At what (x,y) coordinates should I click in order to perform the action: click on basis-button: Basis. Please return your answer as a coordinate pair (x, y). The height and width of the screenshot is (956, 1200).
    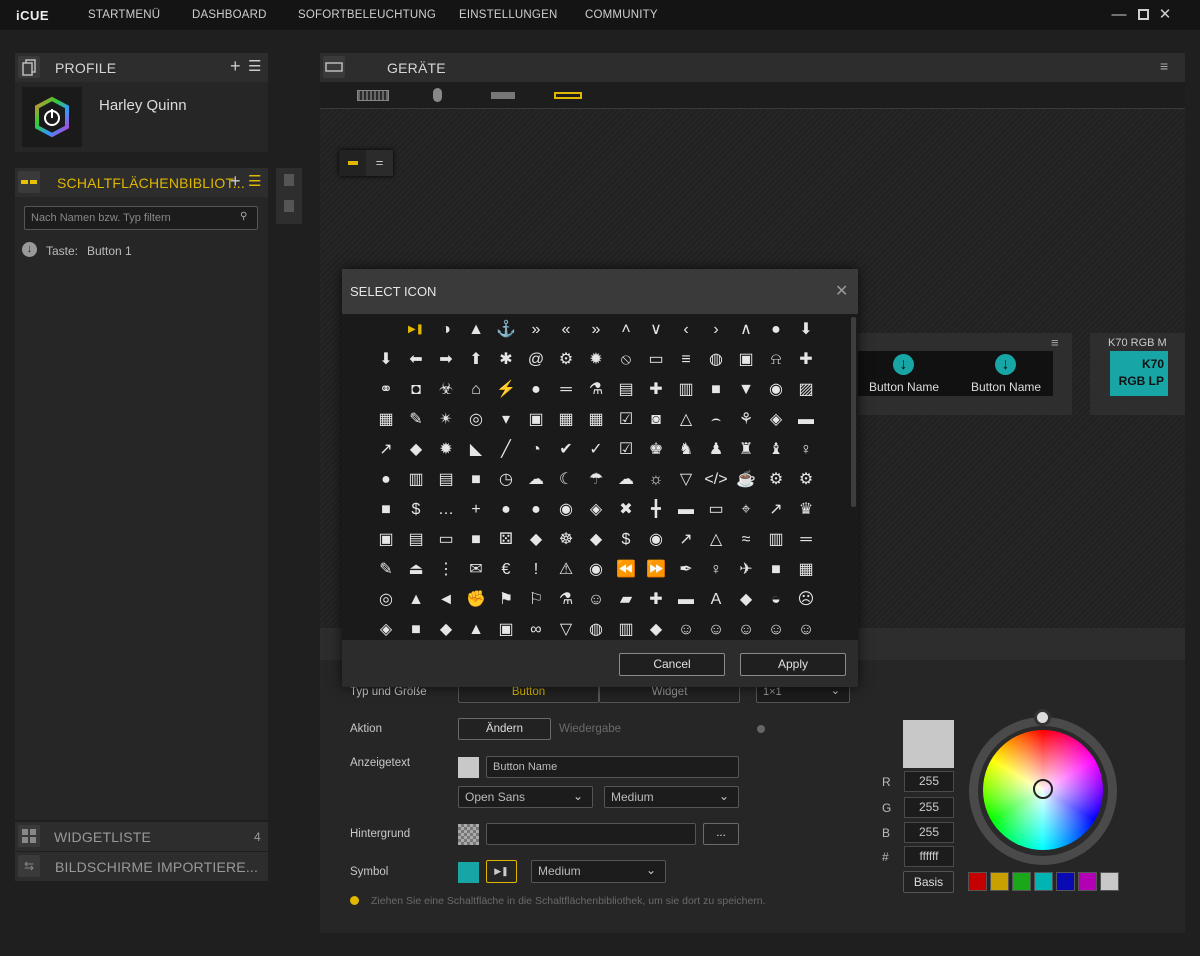
    Looking at the image, I should click on (928, 882).